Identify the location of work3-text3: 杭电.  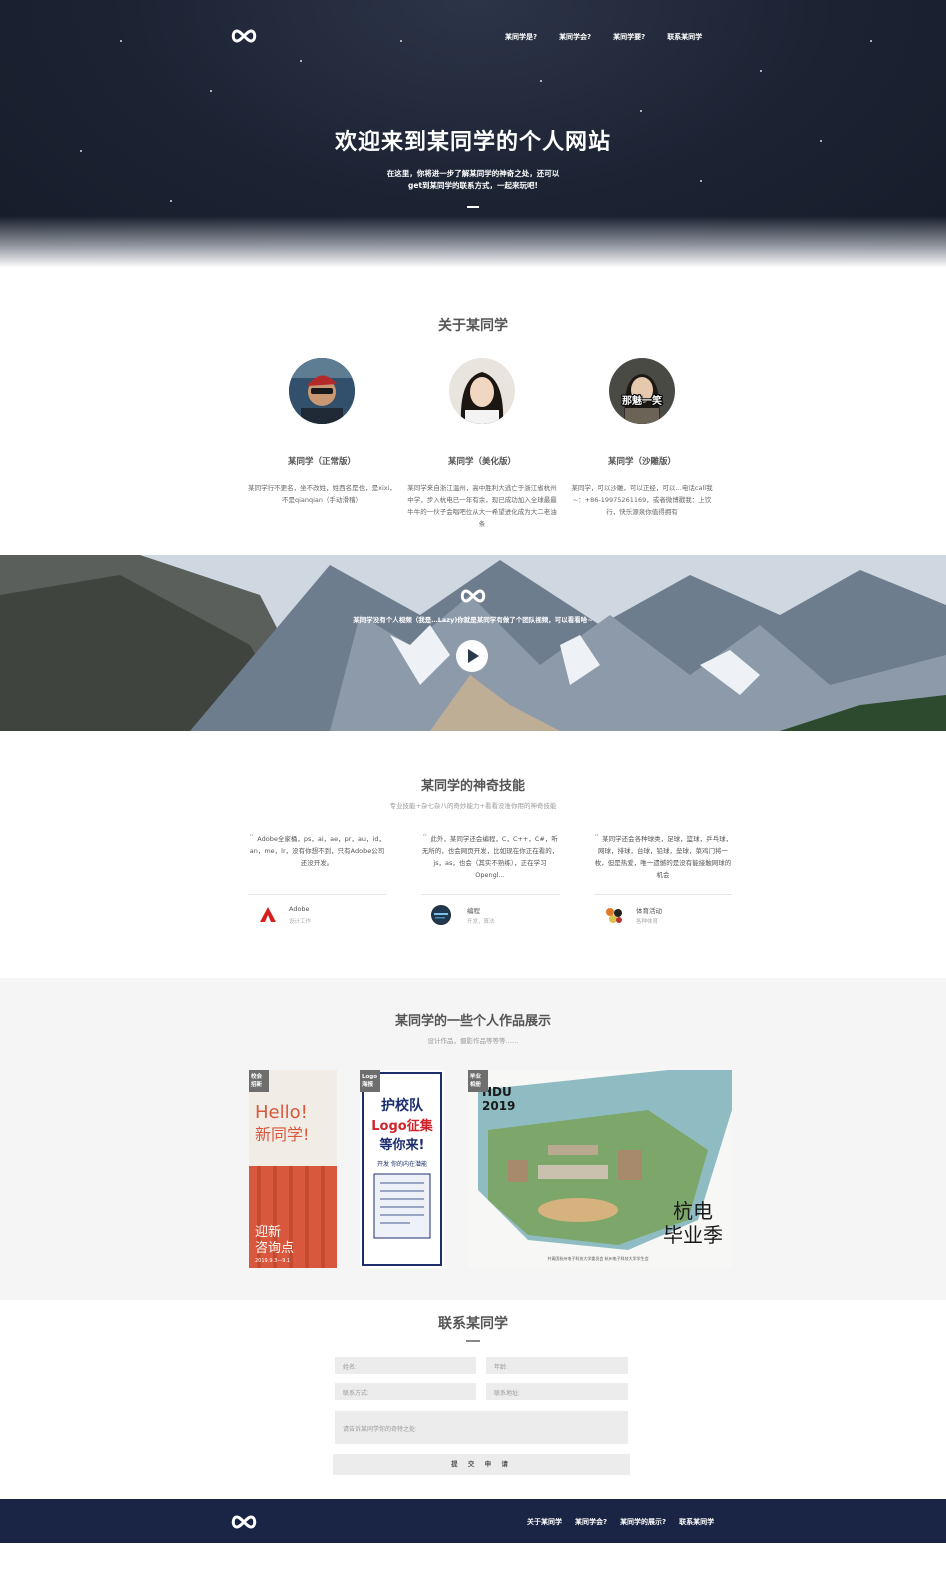
(693, 1211).